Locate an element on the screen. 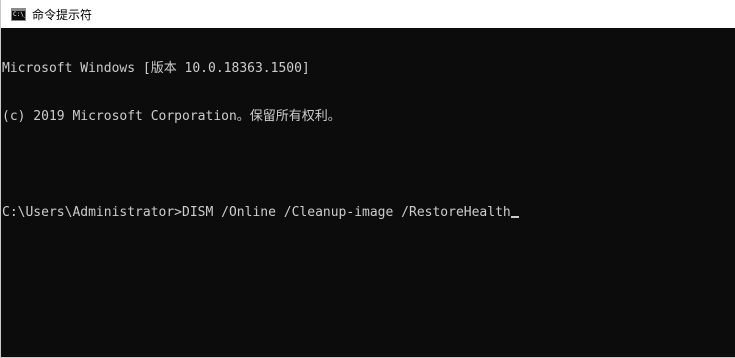  text-cursor is located at coordinates (514, 217).